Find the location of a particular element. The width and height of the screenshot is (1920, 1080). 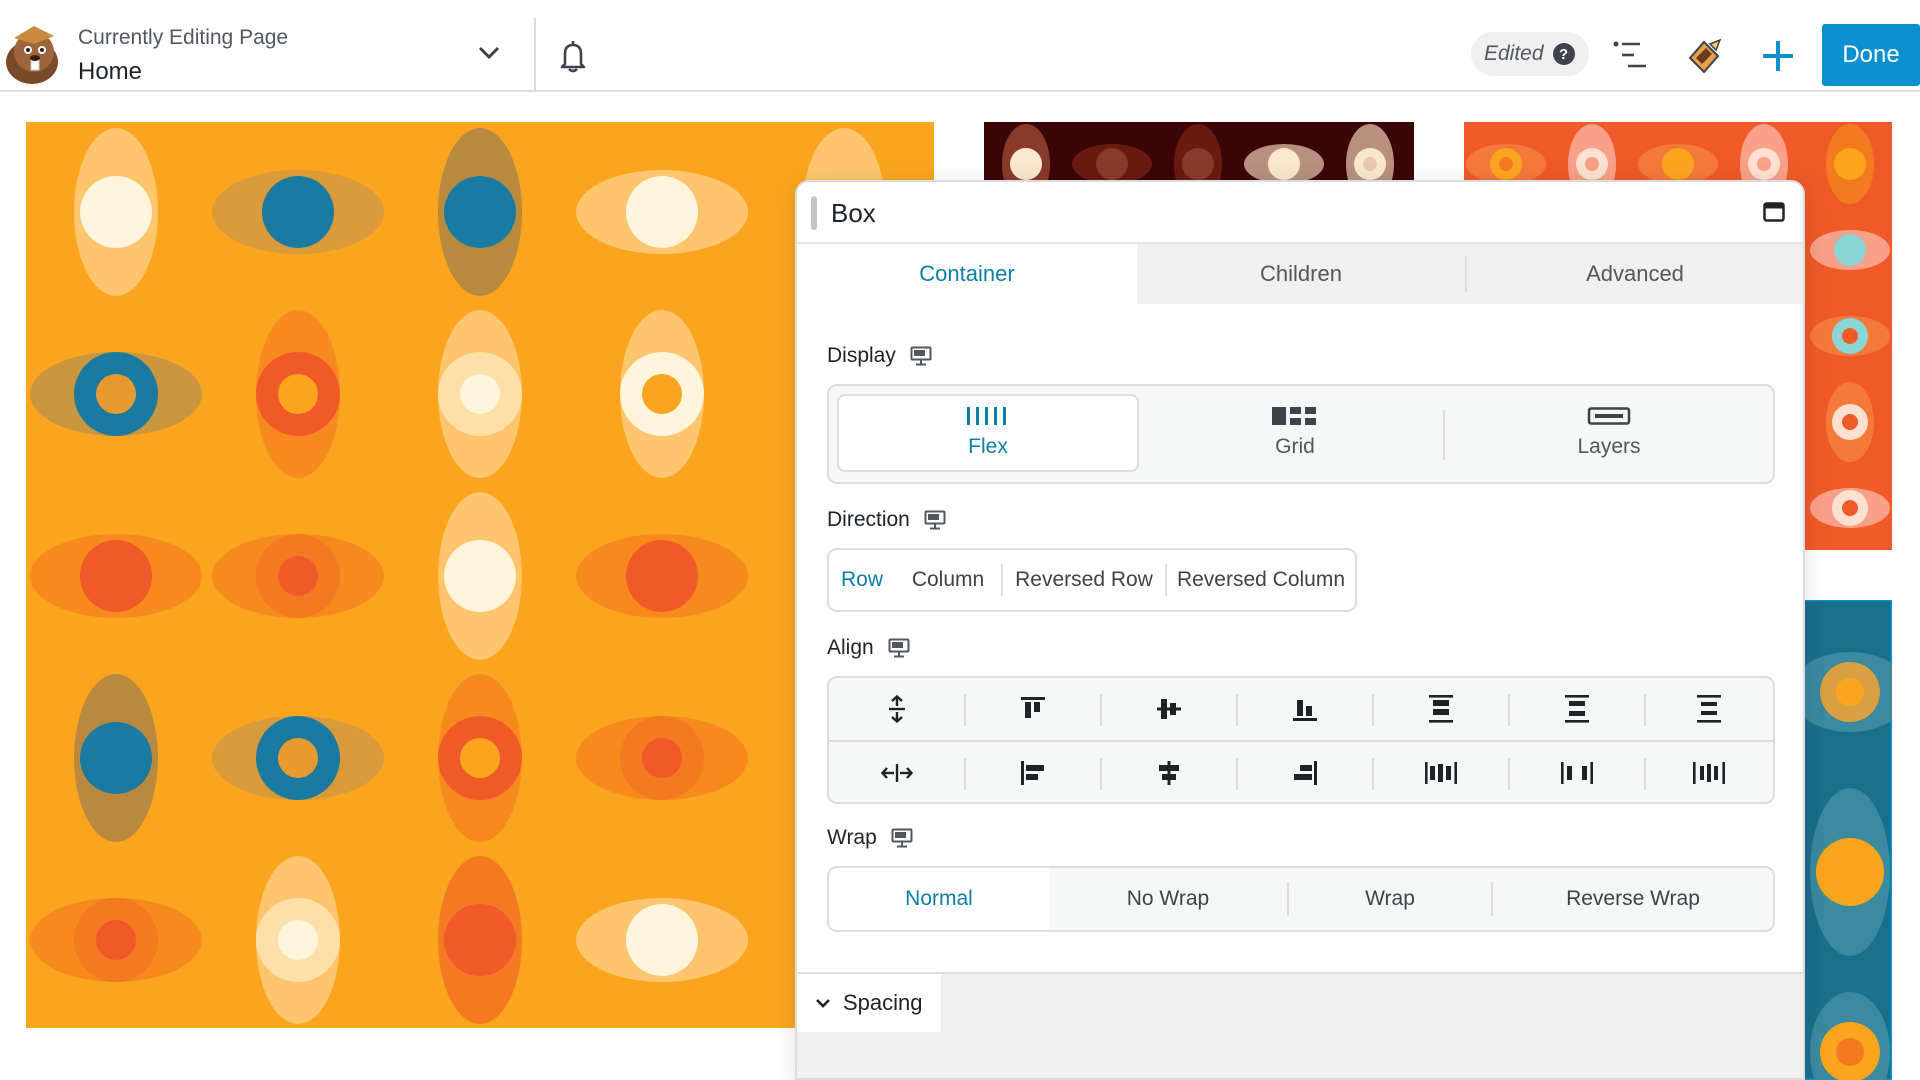

display-option-grid: Grid is located at coordinates (1295, 433).